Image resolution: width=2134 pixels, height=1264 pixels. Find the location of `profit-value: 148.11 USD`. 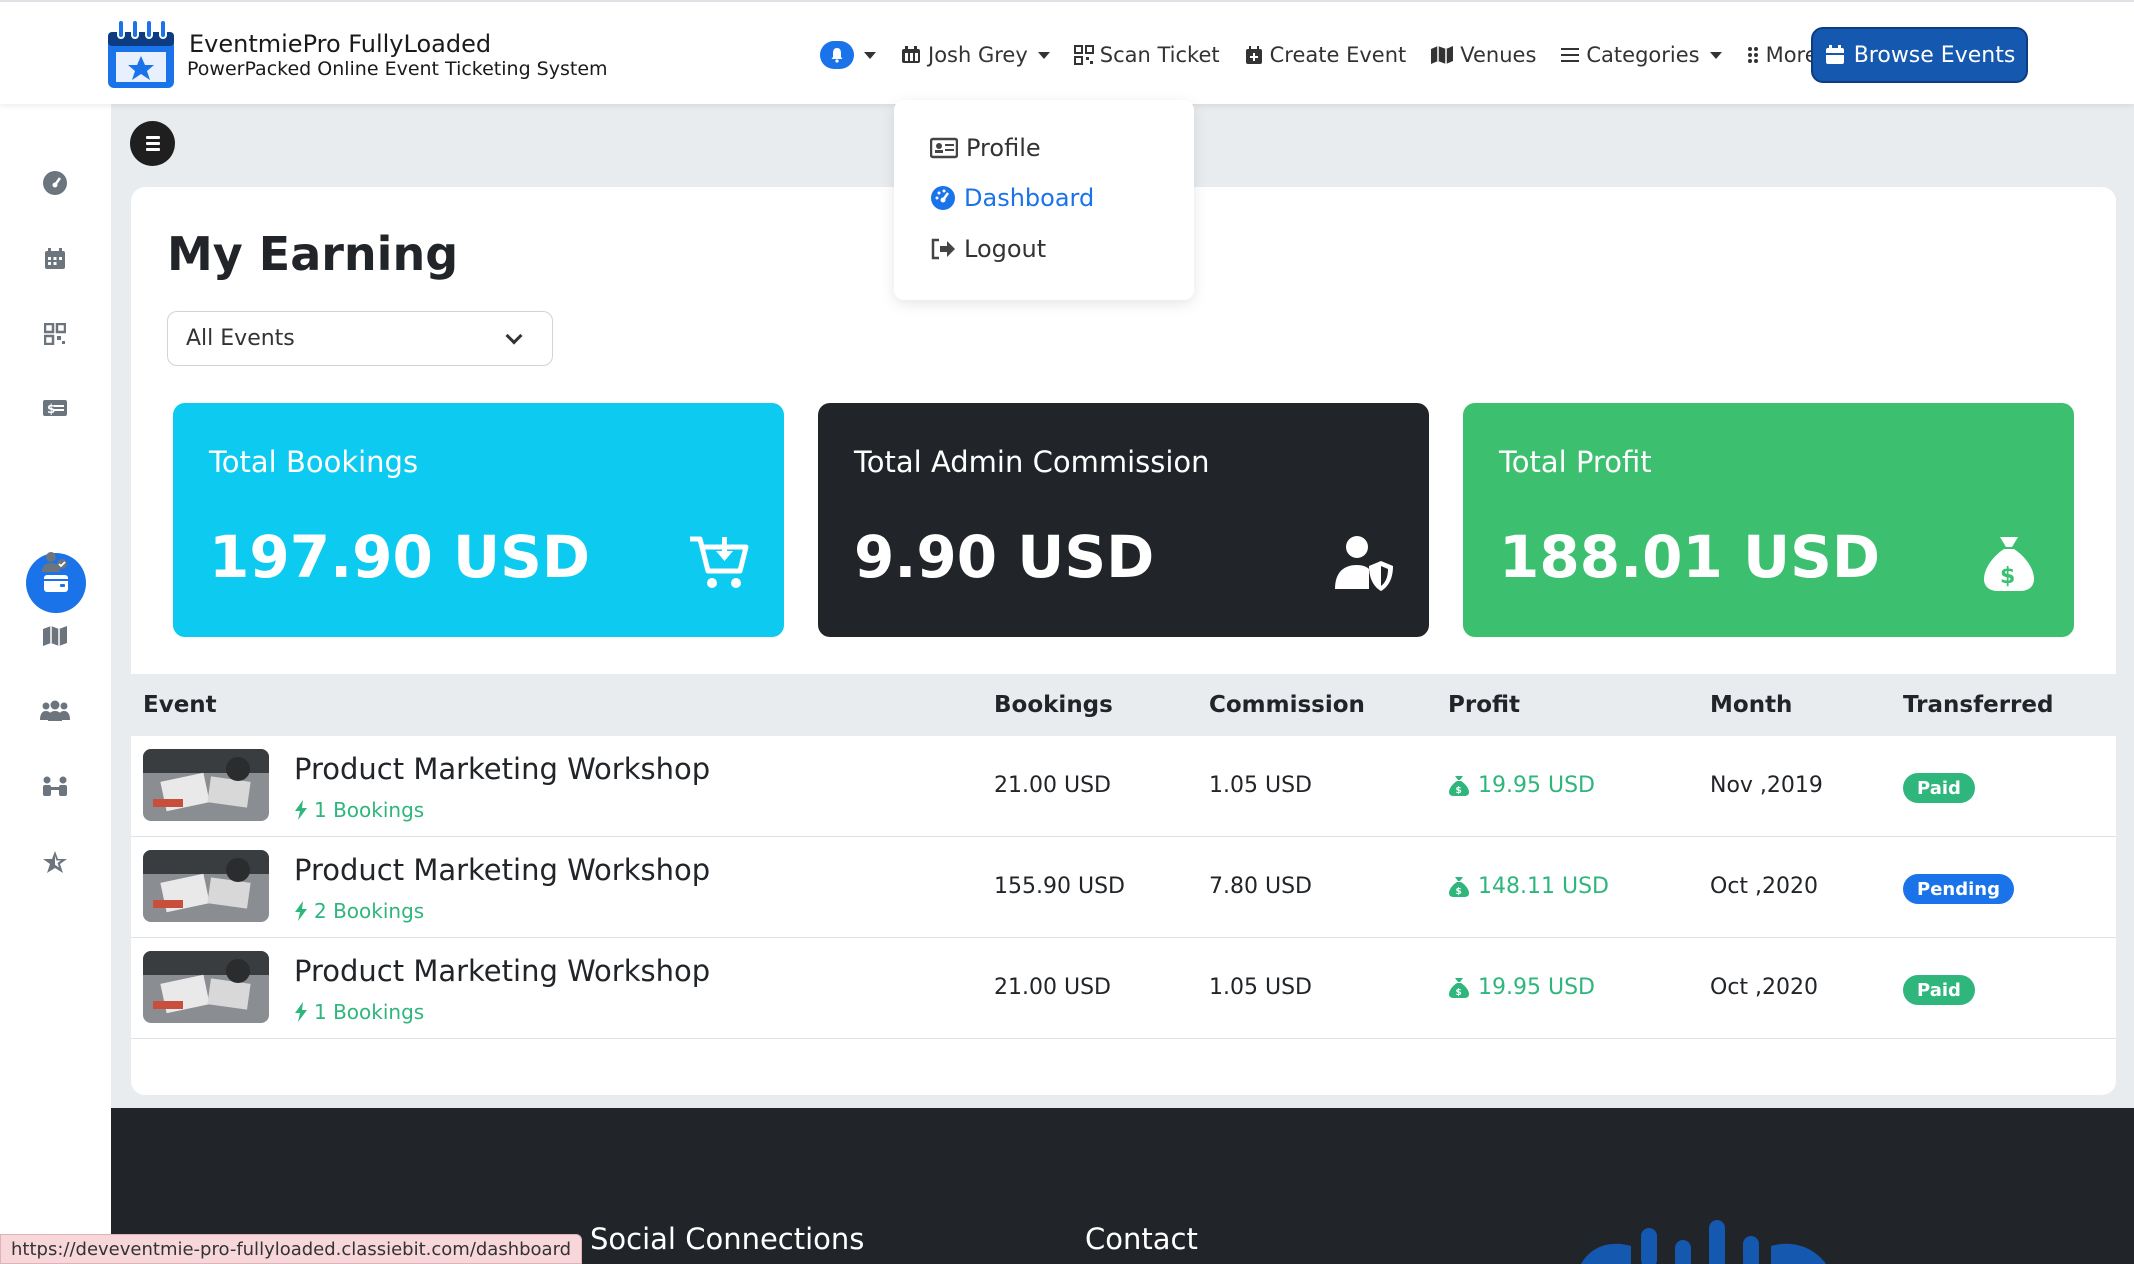

profit-value: 148.11 USD is located at coordinates (1543, 886).